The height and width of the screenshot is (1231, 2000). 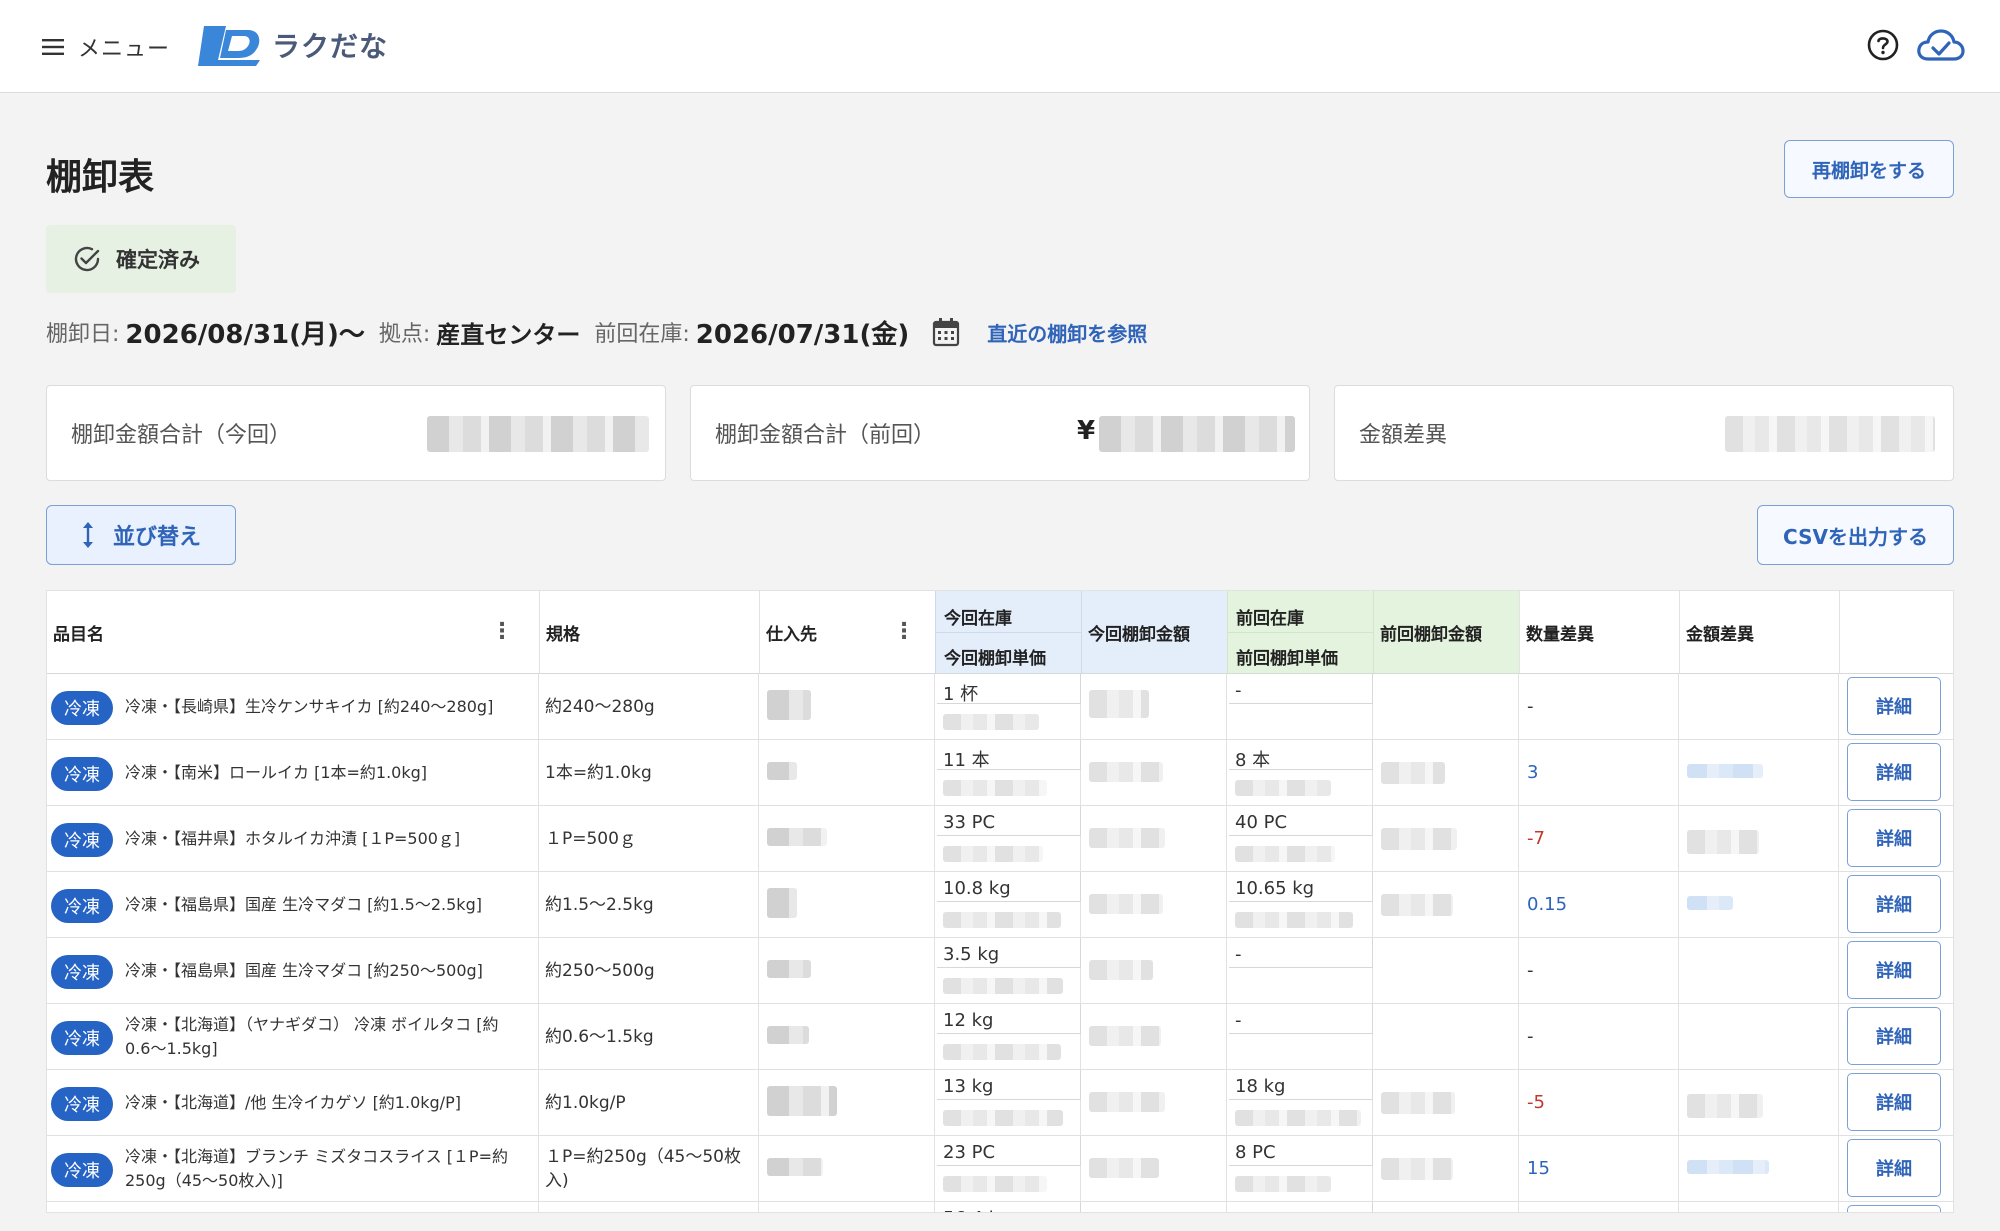 What do you see at coordinates (1261, 822) in the screenshot?
I see `previous-stock-value: 40 PC` at bounding box center [1261, 822].